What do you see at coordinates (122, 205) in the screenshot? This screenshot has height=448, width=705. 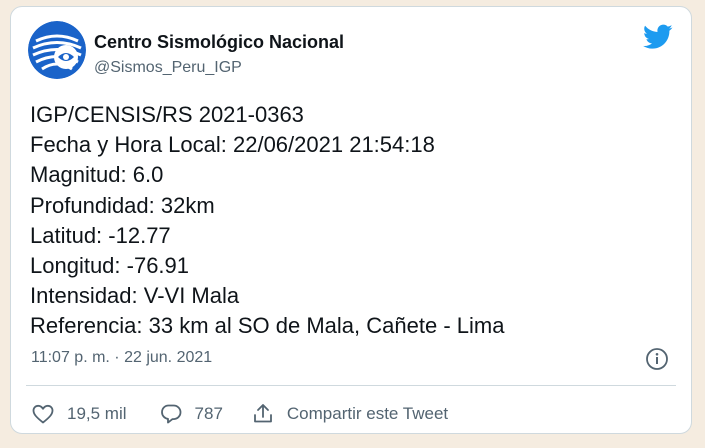 I see `tweet-line: Profundidad: 32km` at bounding box center [122, 205].